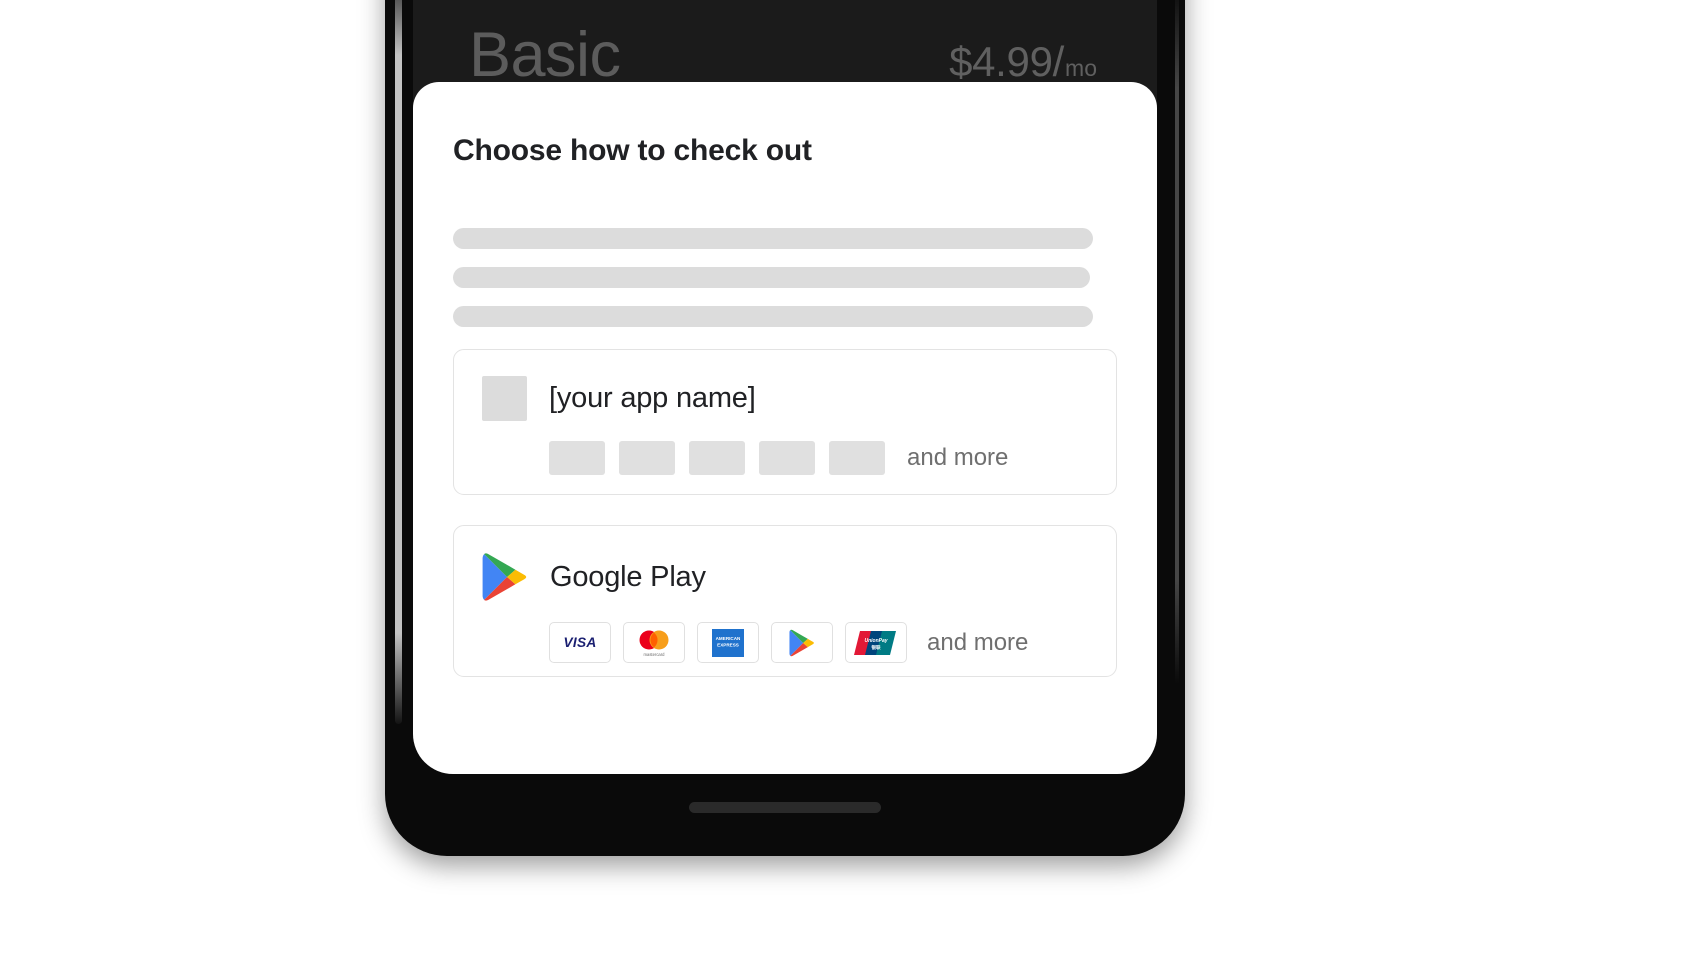  What do you see at coordinates (784, 398) in the screenshot?
I see `option-app-header: [your app name]` at bounding box center [784, 398].